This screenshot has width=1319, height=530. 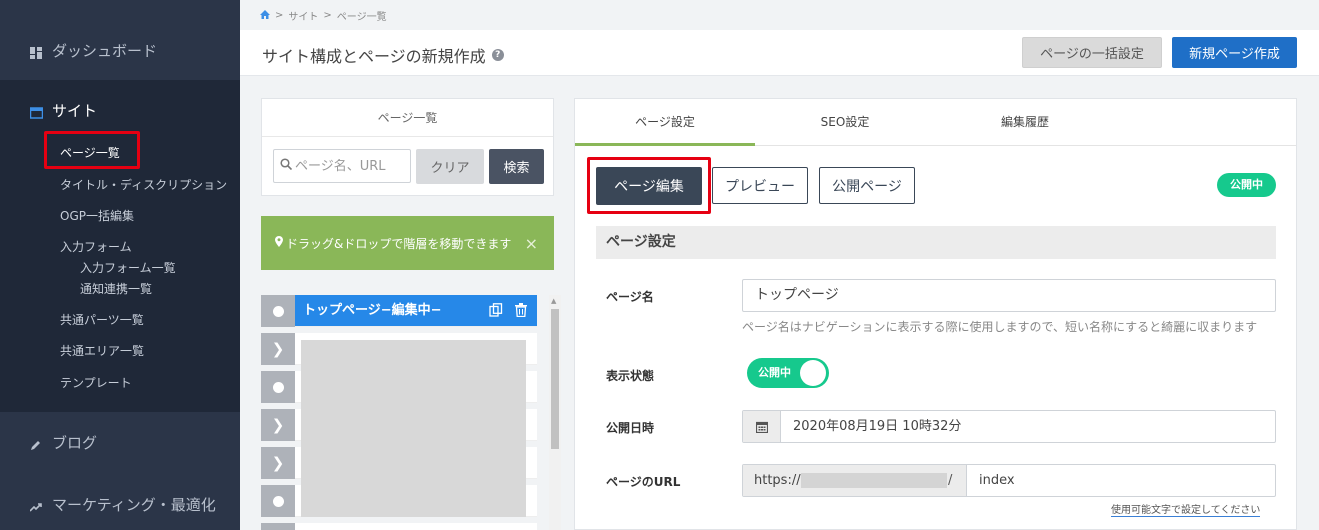 What do you see at coordinates (555, 379) in the screenshot?
I see `scroll-thumb` at bounding box center [555, 379].